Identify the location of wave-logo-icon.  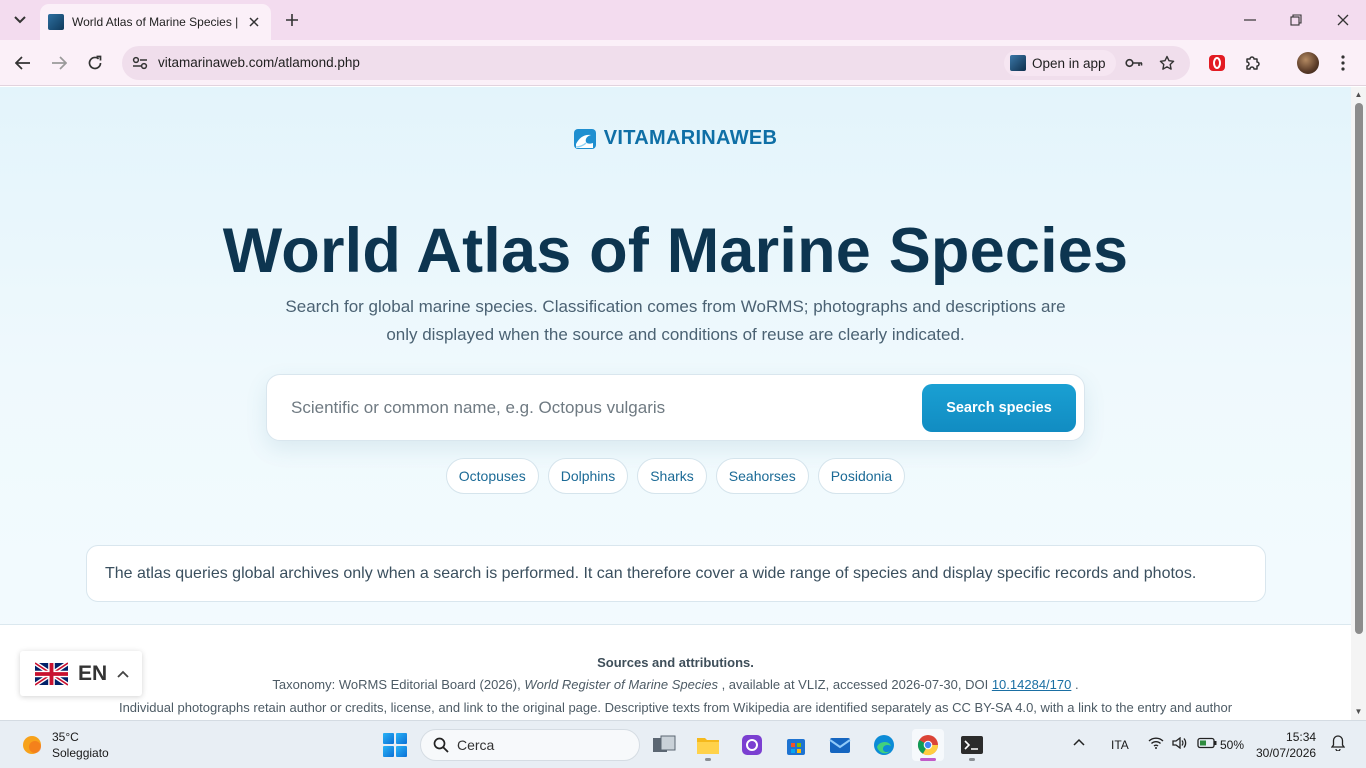
(584, 138).